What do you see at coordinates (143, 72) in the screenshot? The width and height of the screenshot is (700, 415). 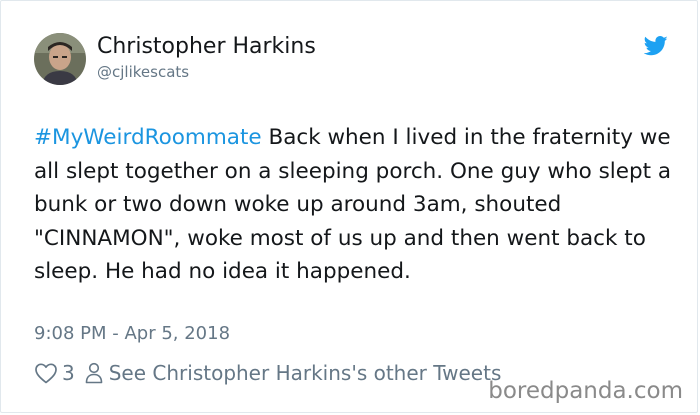 I see `author-handle: @cjlikescats` at bounding box center [143, 72].